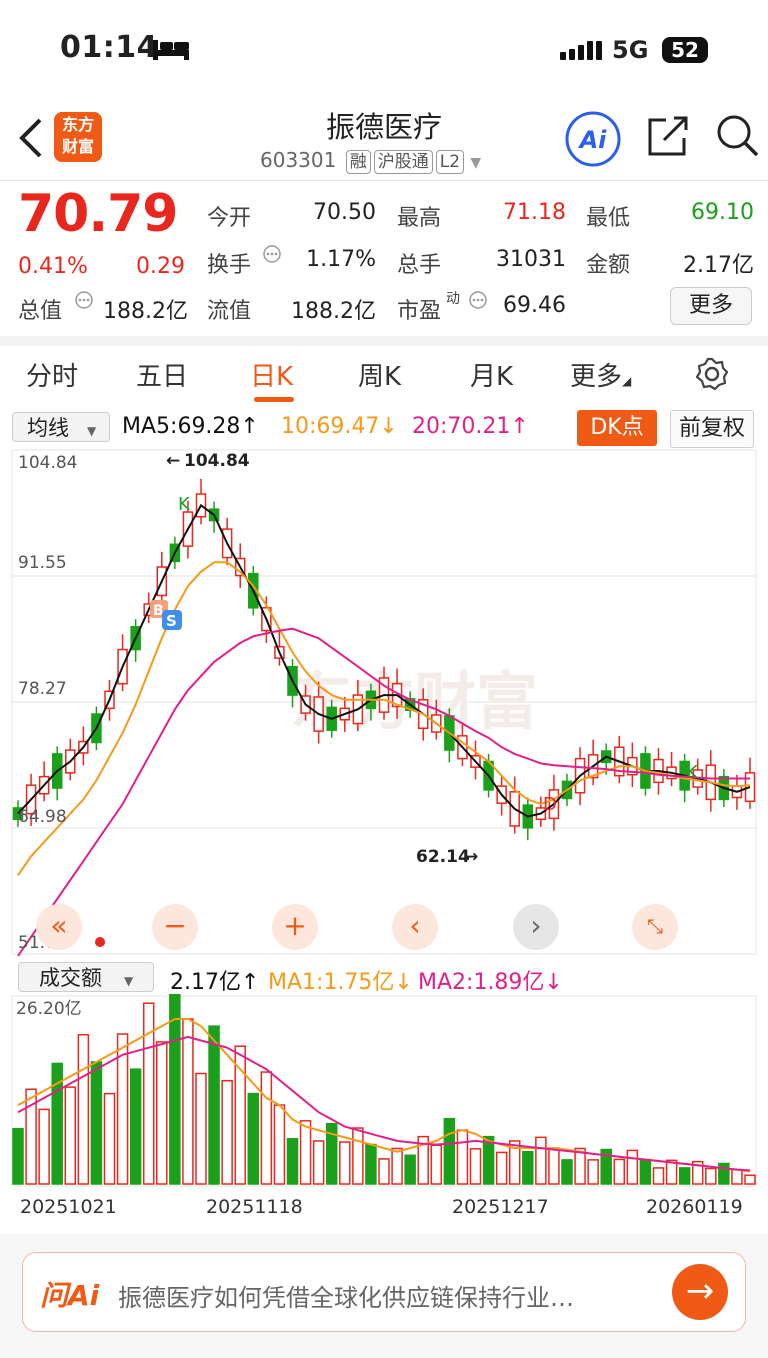 This screenshot has height=1358, width=768. Describe the element at coordinates (42, 689) in the screenshot. I see `y-label-3: 78.27` at that location.